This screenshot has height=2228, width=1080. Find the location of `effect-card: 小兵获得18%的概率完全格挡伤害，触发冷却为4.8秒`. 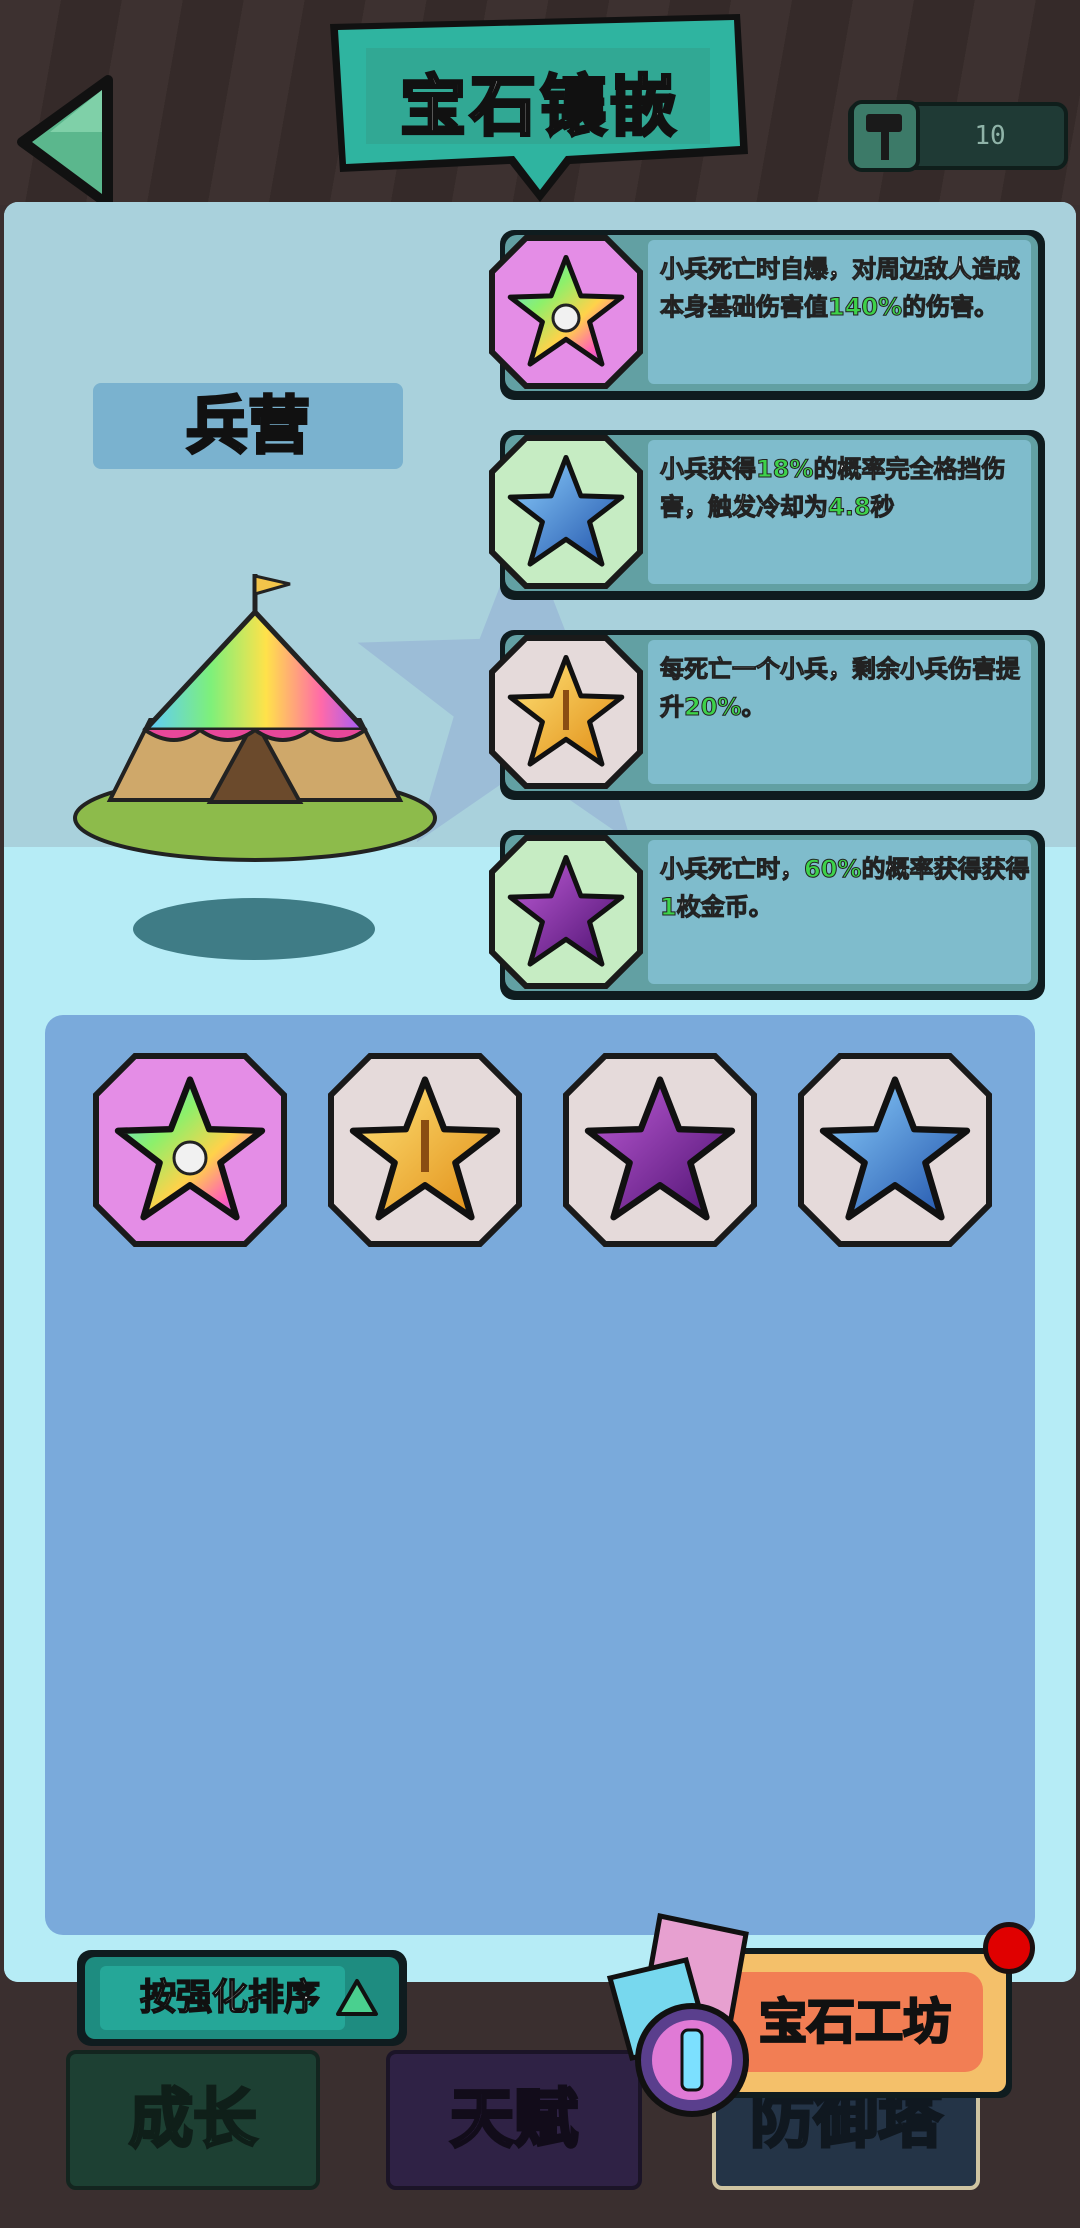

effect-card: 小兵获得18%的概率完全格挡伤害，触发冷却为4.8秒 is located at coordinates (767, 515).